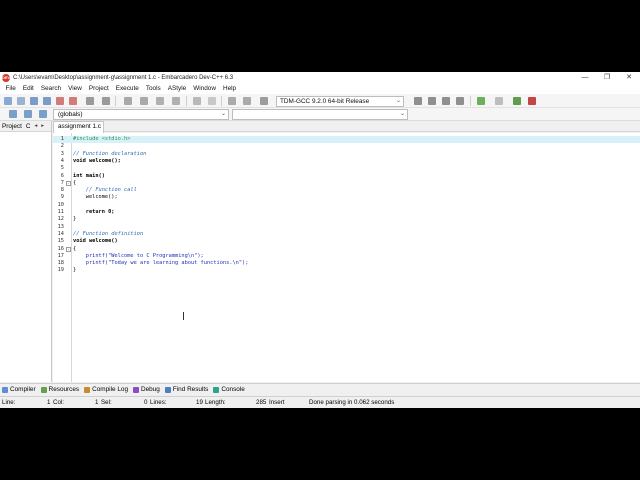 This screenshot has height=480, width=640. What do you see at coordinates (346, 270) in the screenshot?
I see `code-line: 19}` at bounding box center [346, 270].